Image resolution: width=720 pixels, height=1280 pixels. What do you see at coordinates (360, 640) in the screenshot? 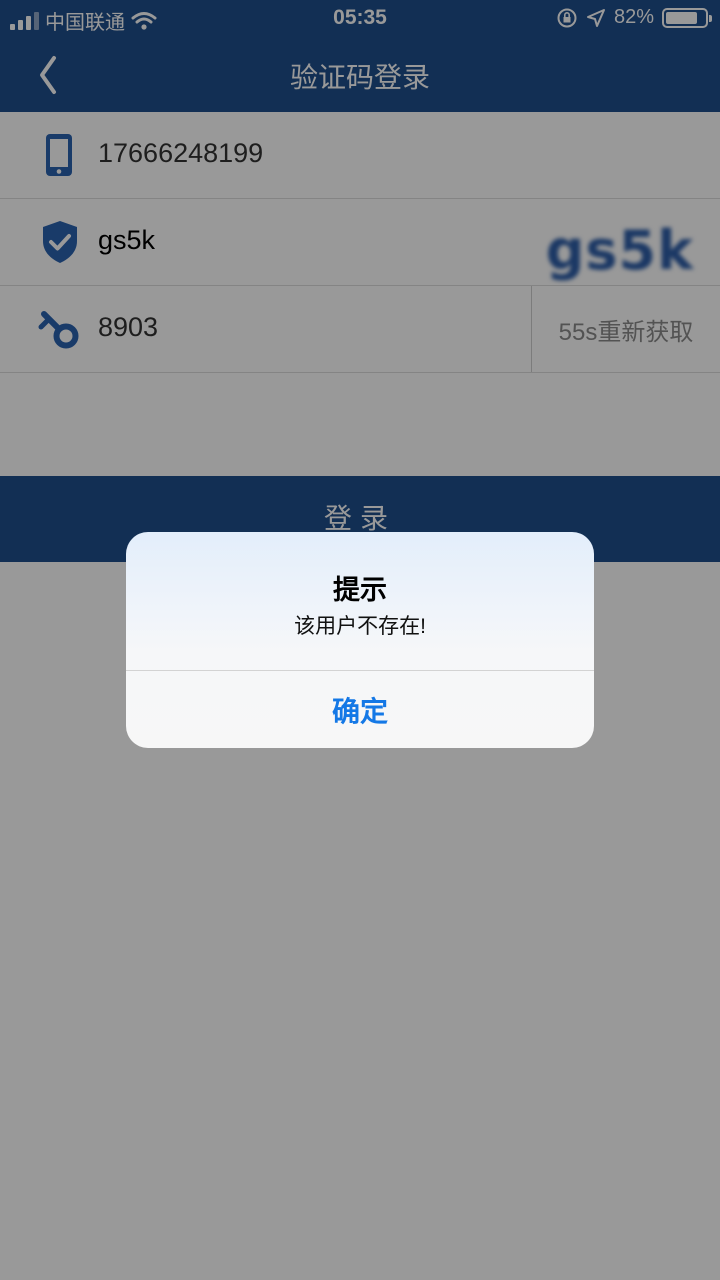
I see `alert-dialog: 提示 该用户不存在! 确定` at bounding box center [360, 640].